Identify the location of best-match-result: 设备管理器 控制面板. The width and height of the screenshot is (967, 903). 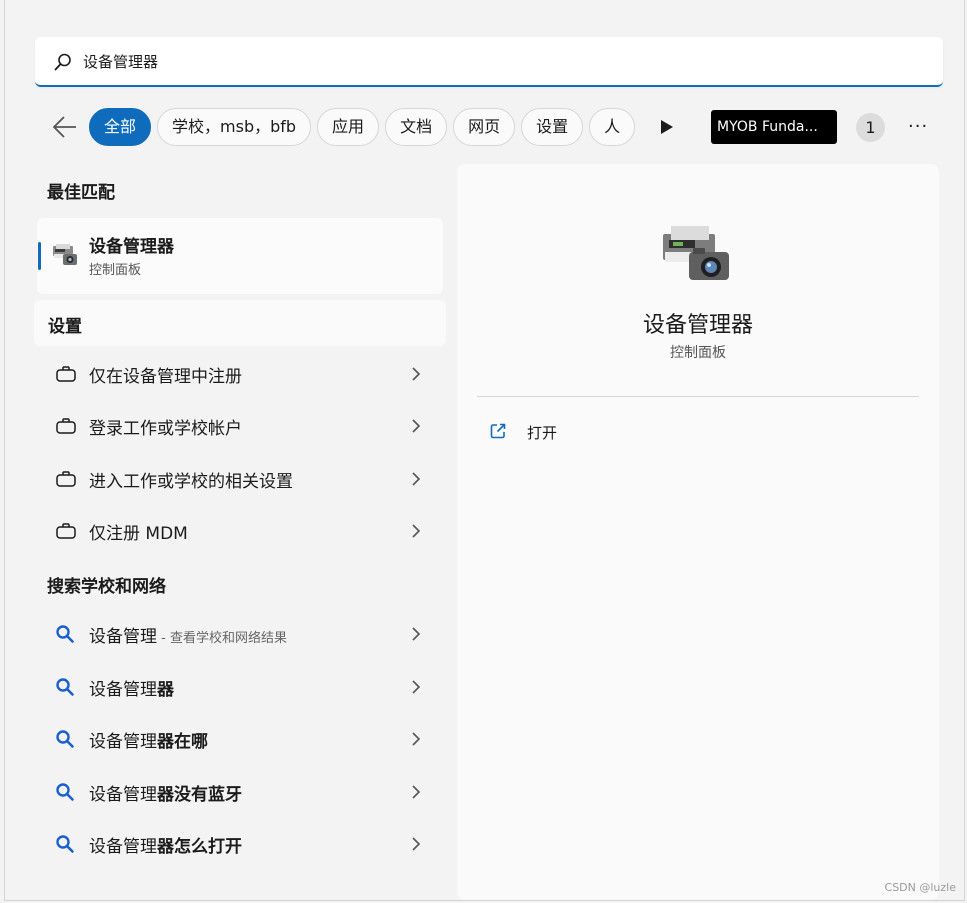
(240, 256).